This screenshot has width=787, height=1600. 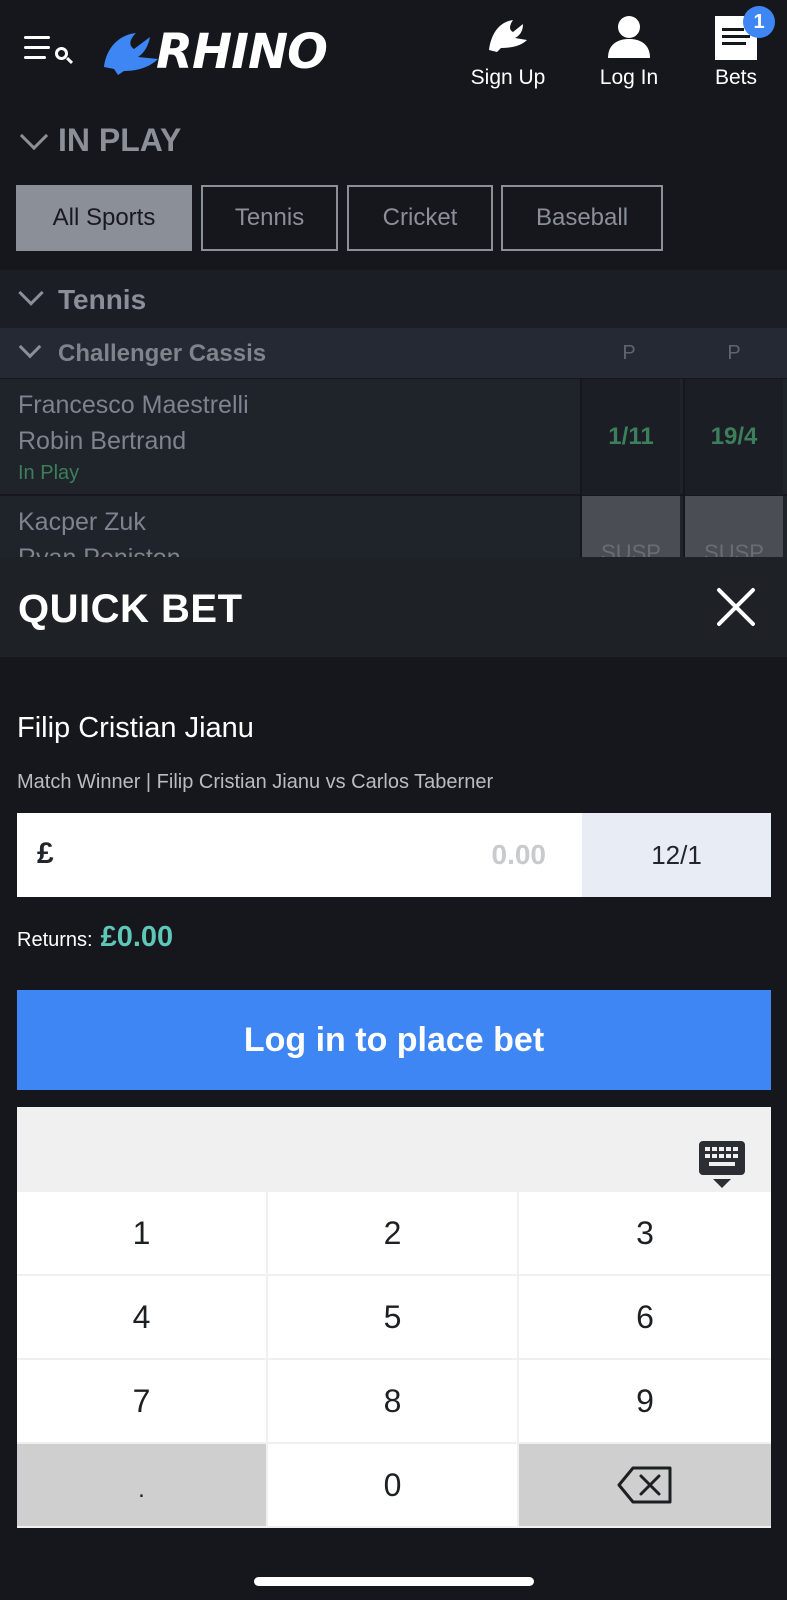 I want to click on player-two-name: Robin Bertrand, so click(x=102, y=441).